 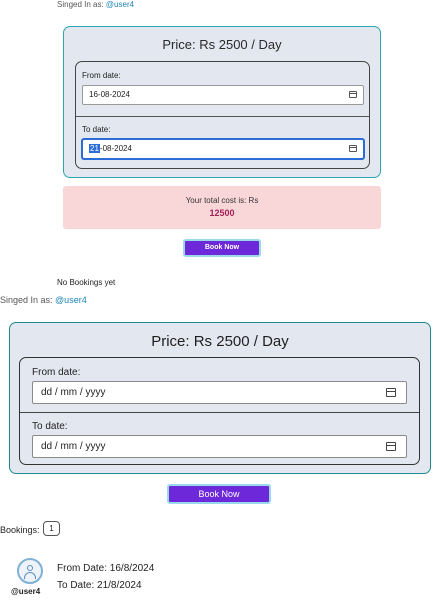 I want to click on total-cost-value: 12500, so click(x=222, y=213).